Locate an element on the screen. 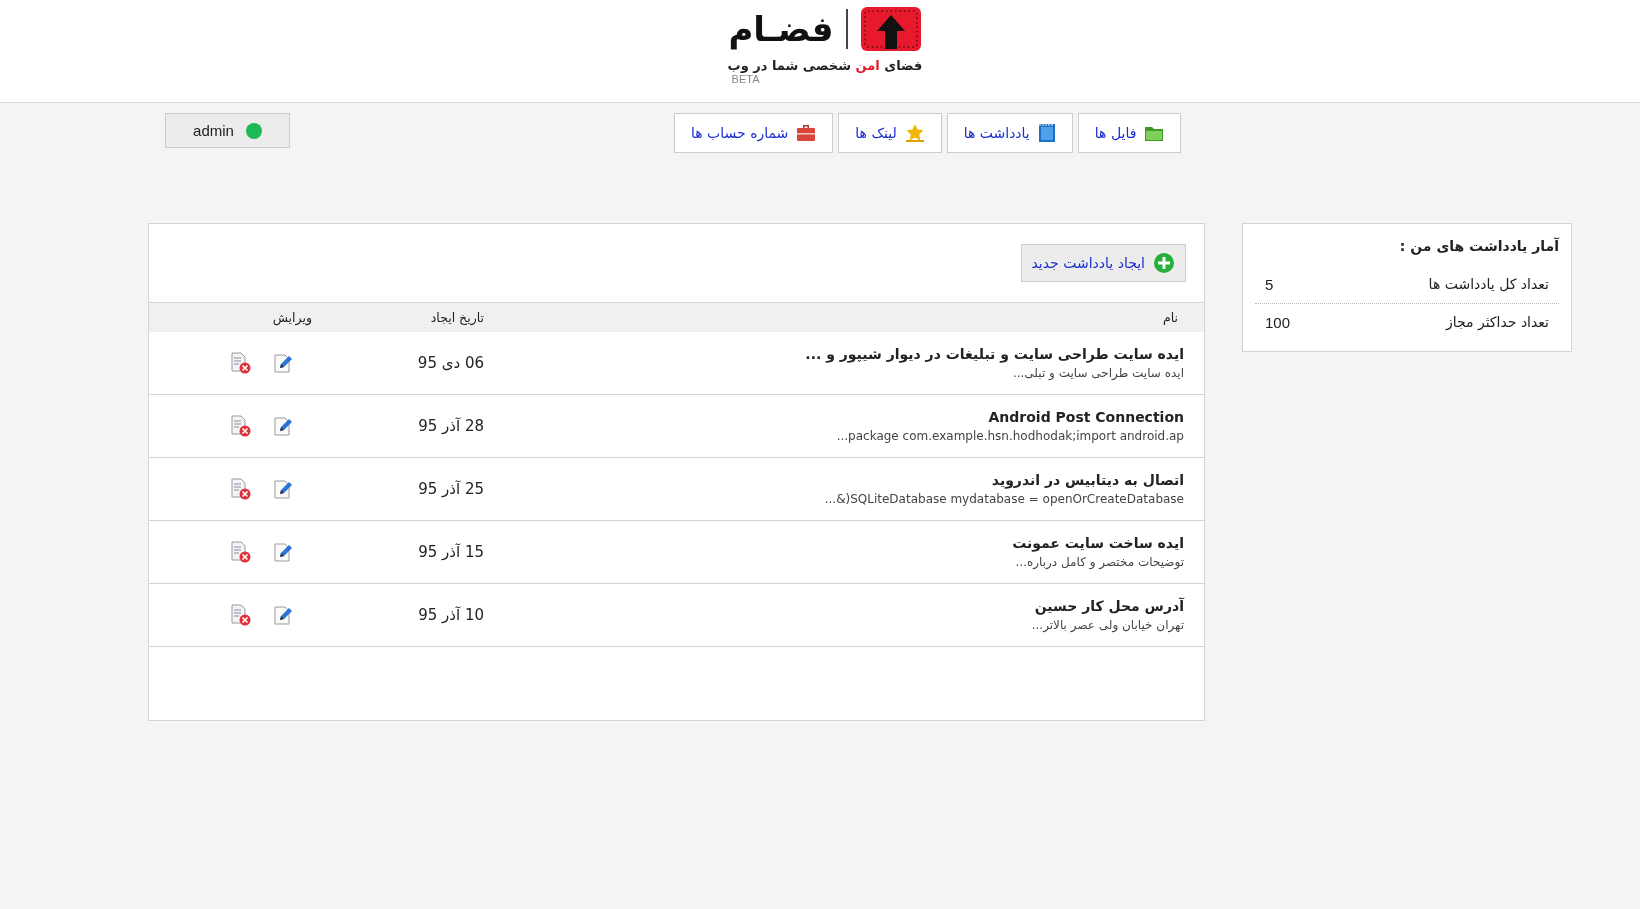 The width and height of the screenshot is (1640, 909). briefcase-icon is located at coordinates (806, 133).